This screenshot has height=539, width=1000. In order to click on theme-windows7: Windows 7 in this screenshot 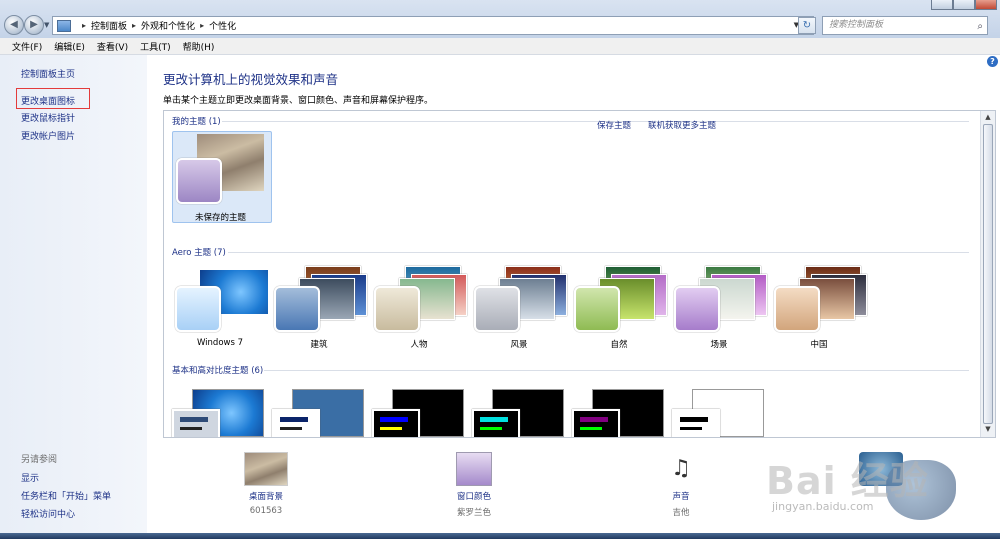, I will do `click(220, 312)`.